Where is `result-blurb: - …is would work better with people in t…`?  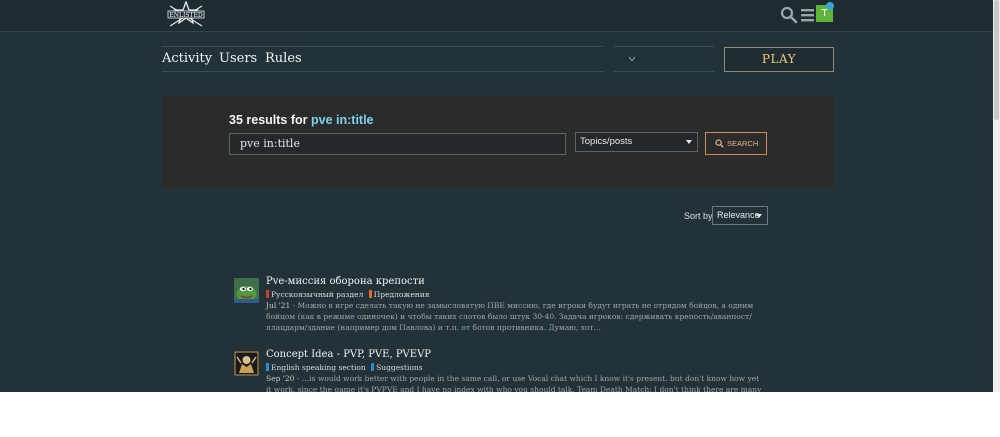
result-blurb: - …is would work better with people in t… is located at coordinates (514, 383).